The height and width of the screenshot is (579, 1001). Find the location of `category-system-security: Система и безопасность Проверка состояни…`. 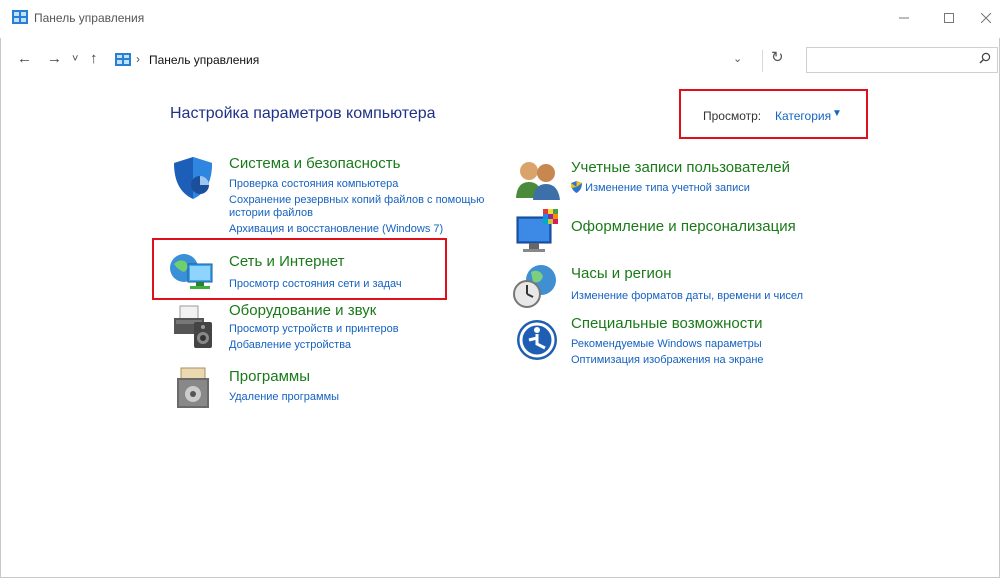

category-system-security: Система и безопасность Проверка состояни… is located at coordinates (356, 196).